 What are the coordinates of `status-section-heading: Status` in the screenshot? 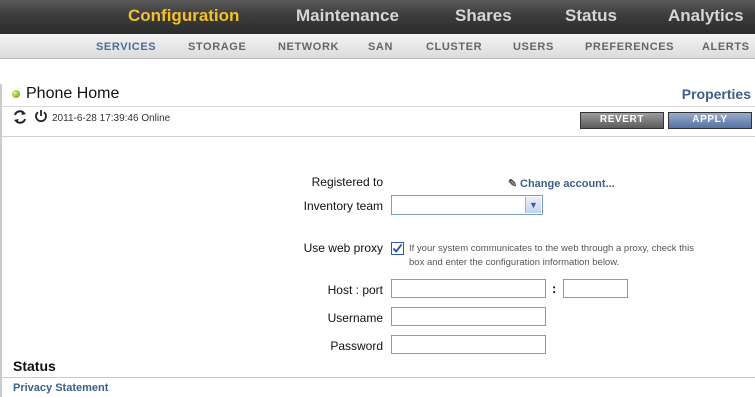 It's located at (34, 366).